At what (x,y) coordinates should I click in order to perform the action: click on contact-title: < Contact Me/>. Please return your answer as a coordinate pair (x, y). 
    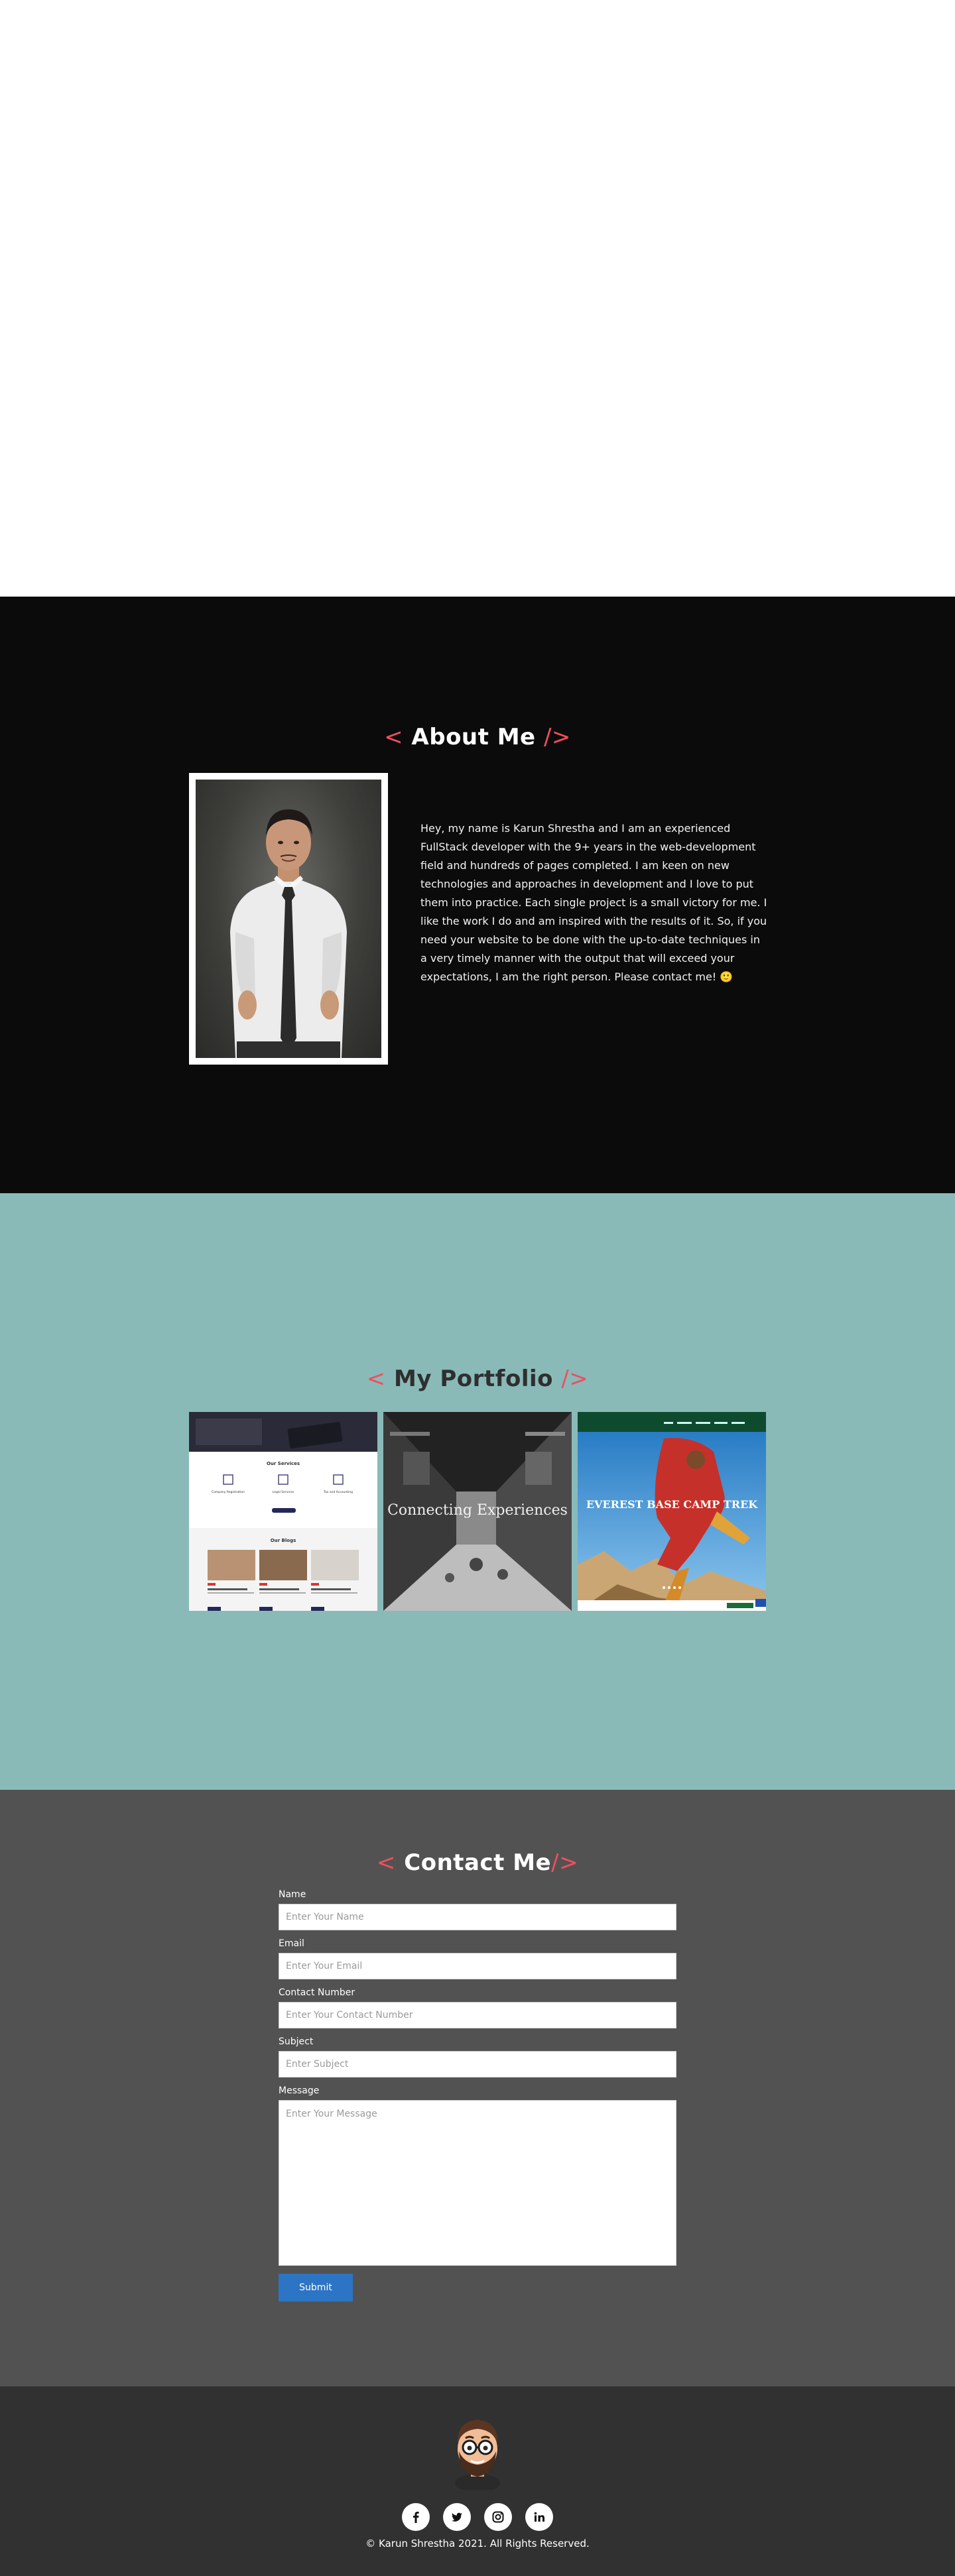
    Looking at the image, I should click on (477, 1862).